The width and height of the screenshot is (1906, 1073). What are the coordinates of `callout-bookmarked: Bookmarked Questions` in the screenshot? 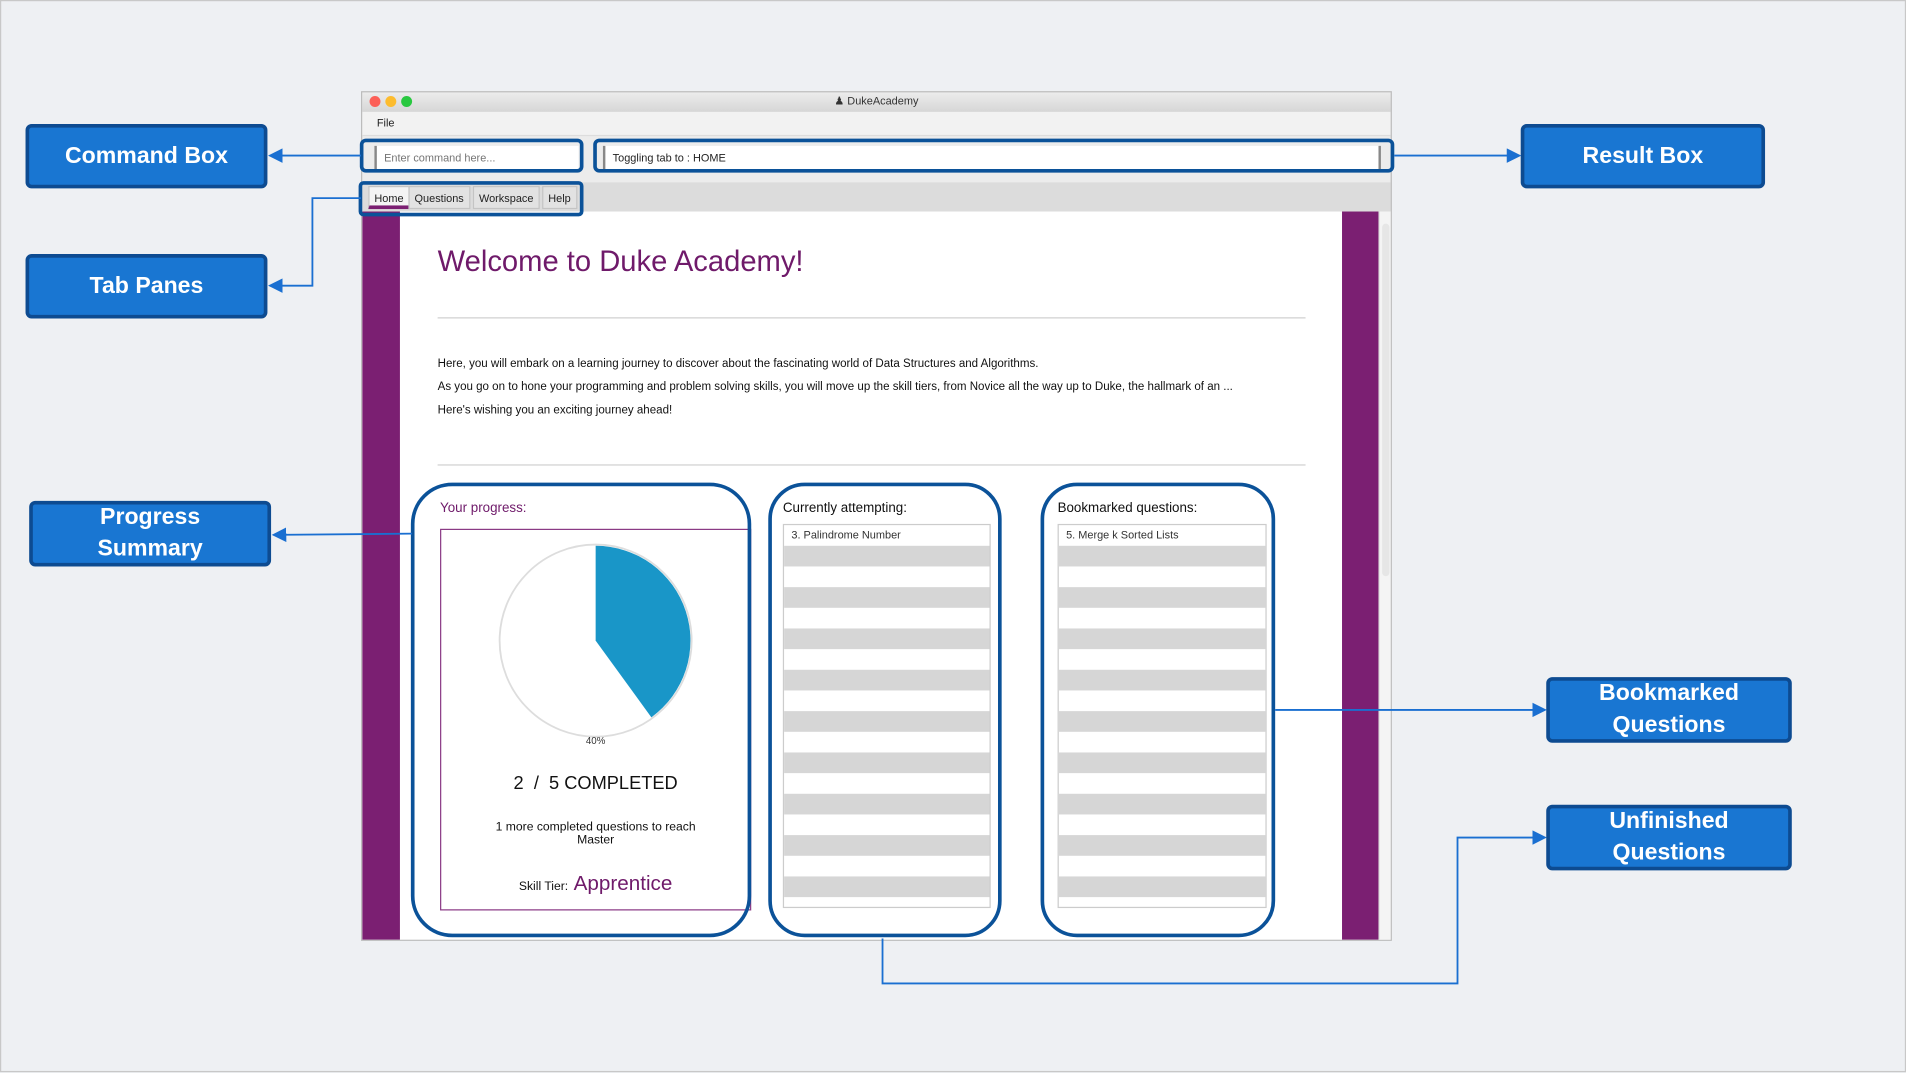 It's located at (1669, 710).